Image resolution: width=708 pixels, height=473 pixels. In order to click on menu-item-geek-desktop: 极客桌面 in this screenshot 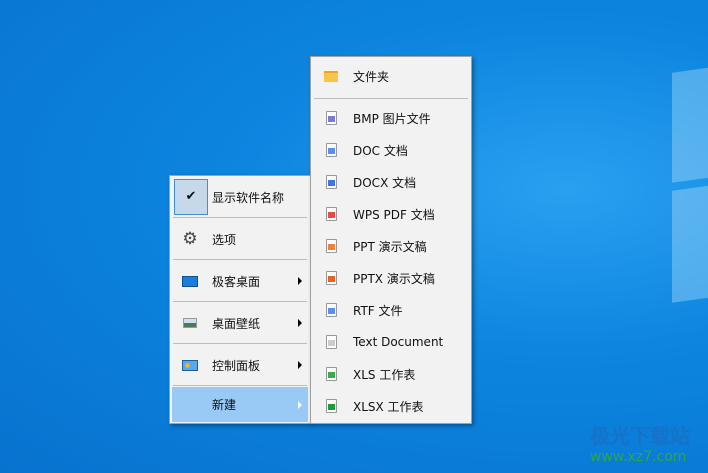, I will do `click(240, 281)`.